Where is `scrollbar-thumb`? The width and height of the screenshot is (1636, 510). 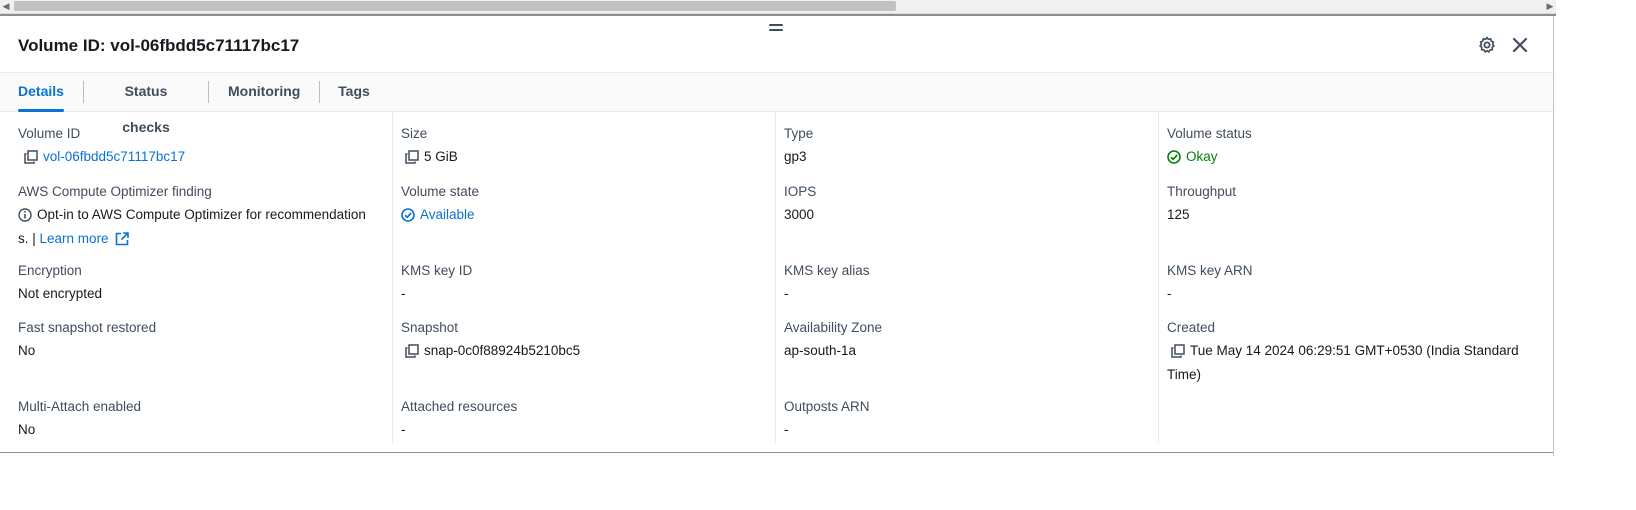
scrollbar-thumb is located at coordinates (455, 6).